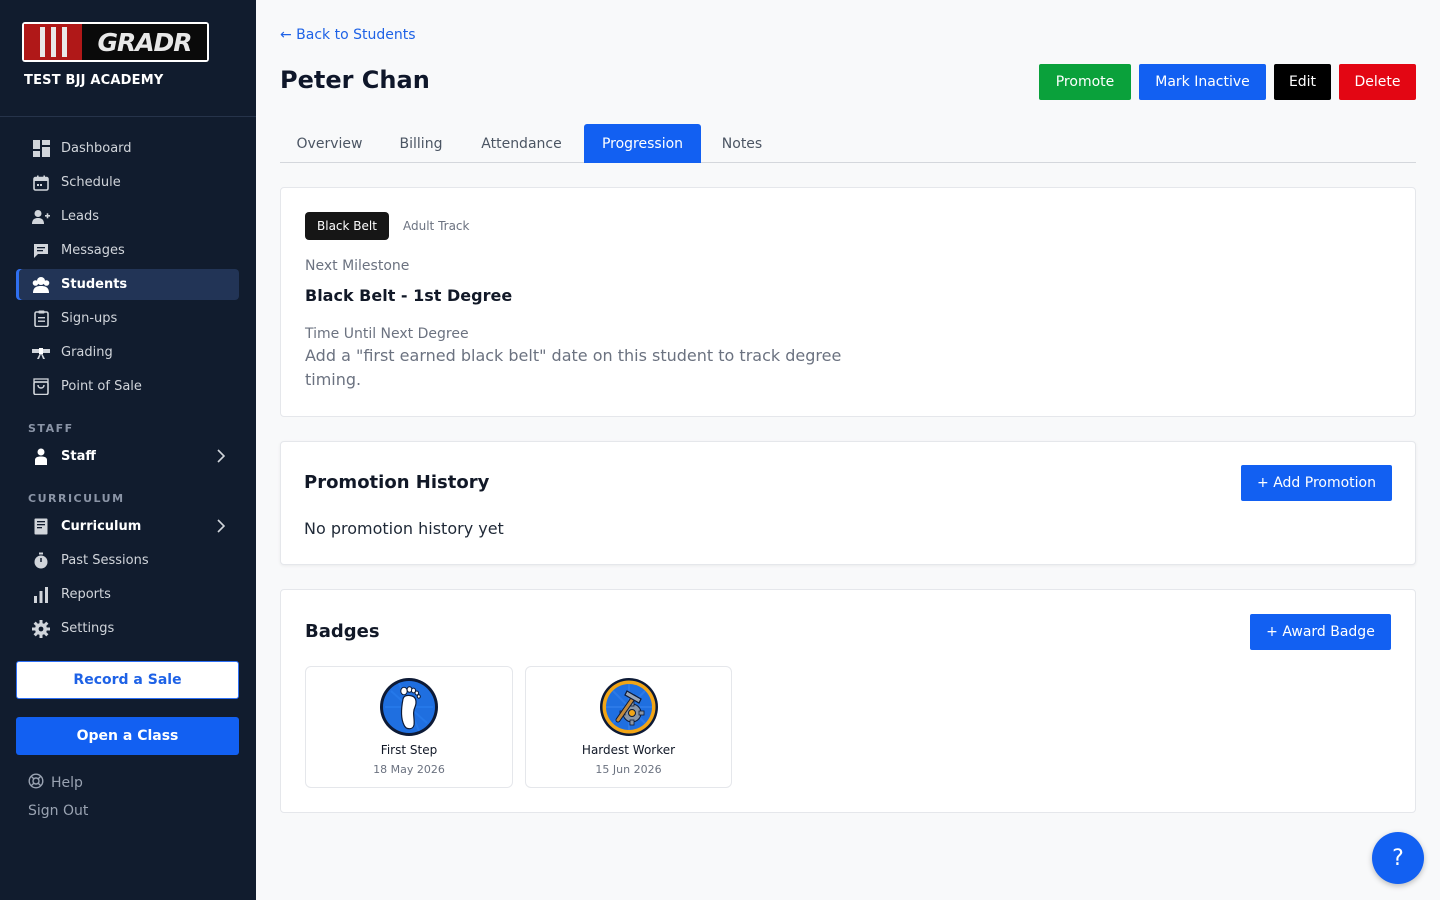  What do you see at coordinates (127, 318) in the screenshot?
I see `sidebar-item-sign-ups: Sign-ups` at bounding box center [127, 318].